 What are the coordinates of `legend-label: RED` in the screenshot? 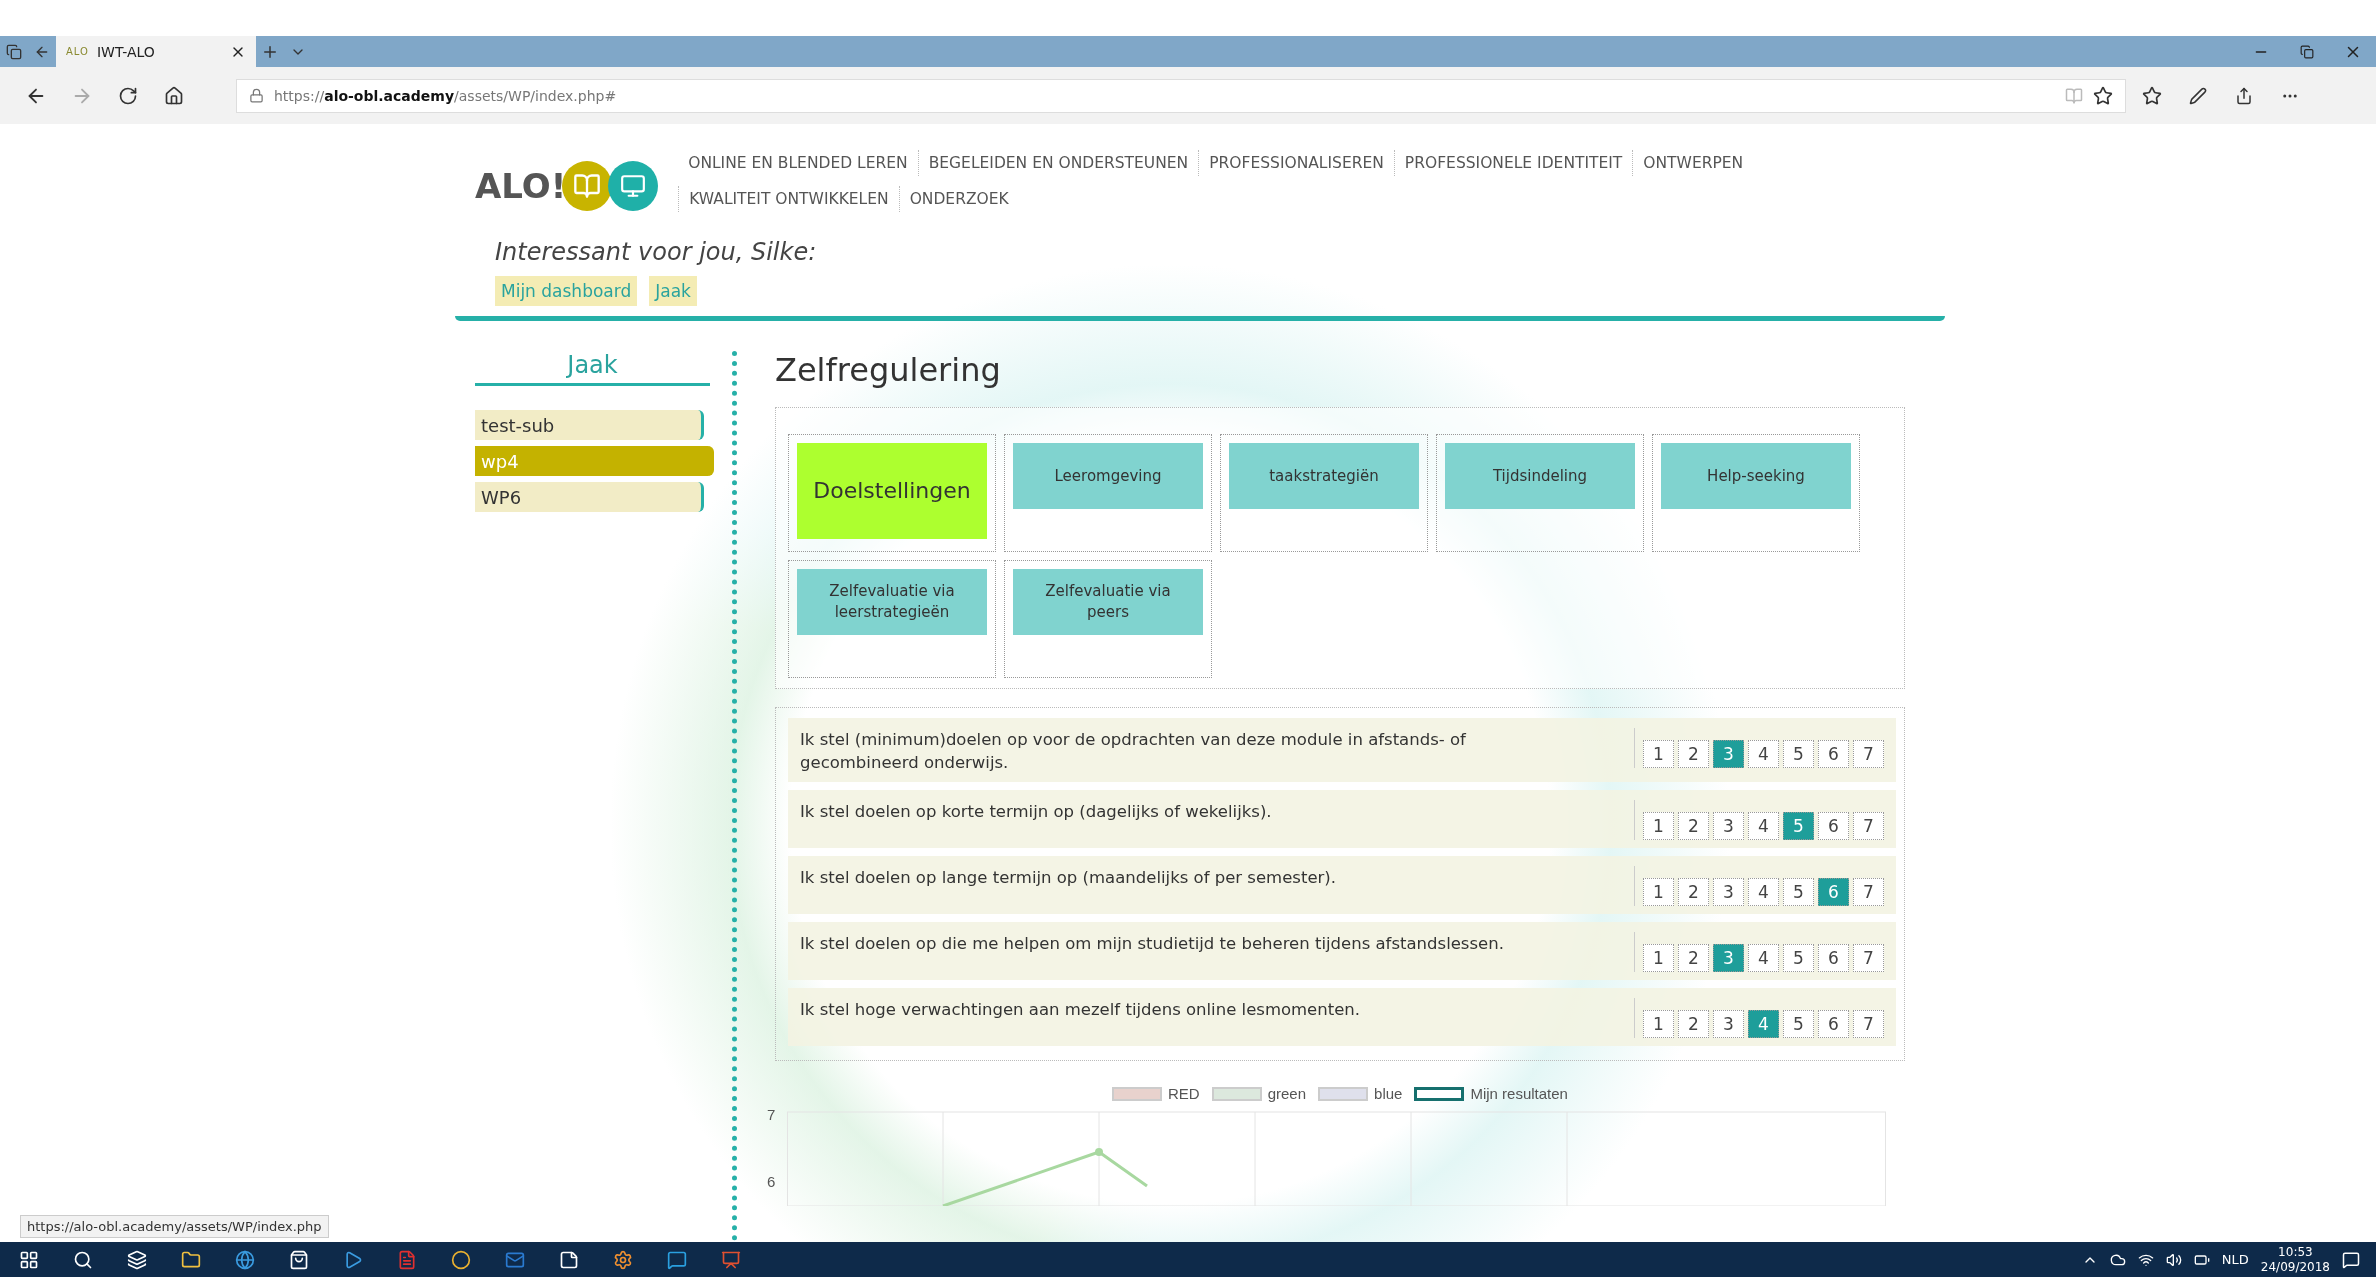 It's located at (1184, 1094).